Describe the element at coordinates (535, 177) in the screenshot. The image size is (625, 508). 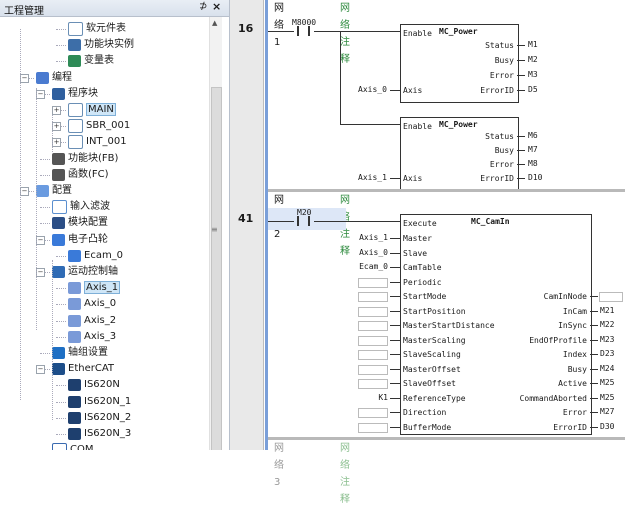
I see `output-argument: D10` at that location.